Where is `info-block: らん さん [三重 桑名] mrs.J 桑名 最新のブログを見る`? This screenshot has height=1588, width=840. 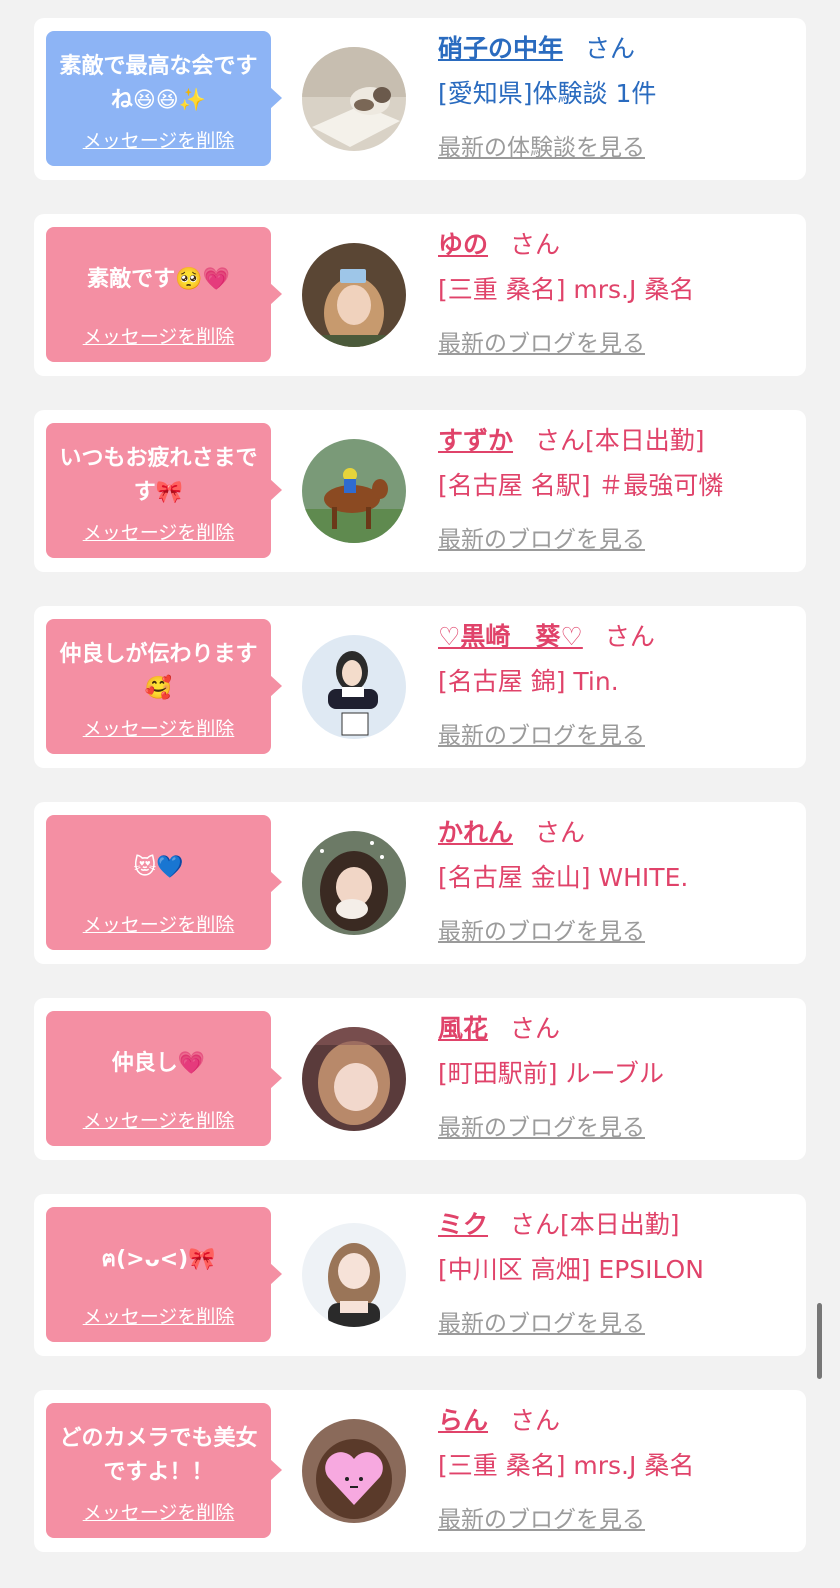 info-block: らん さん [三重 桑名] mrs.J 桑名 最新のブログを見る is located at coordinates (617, 1467).